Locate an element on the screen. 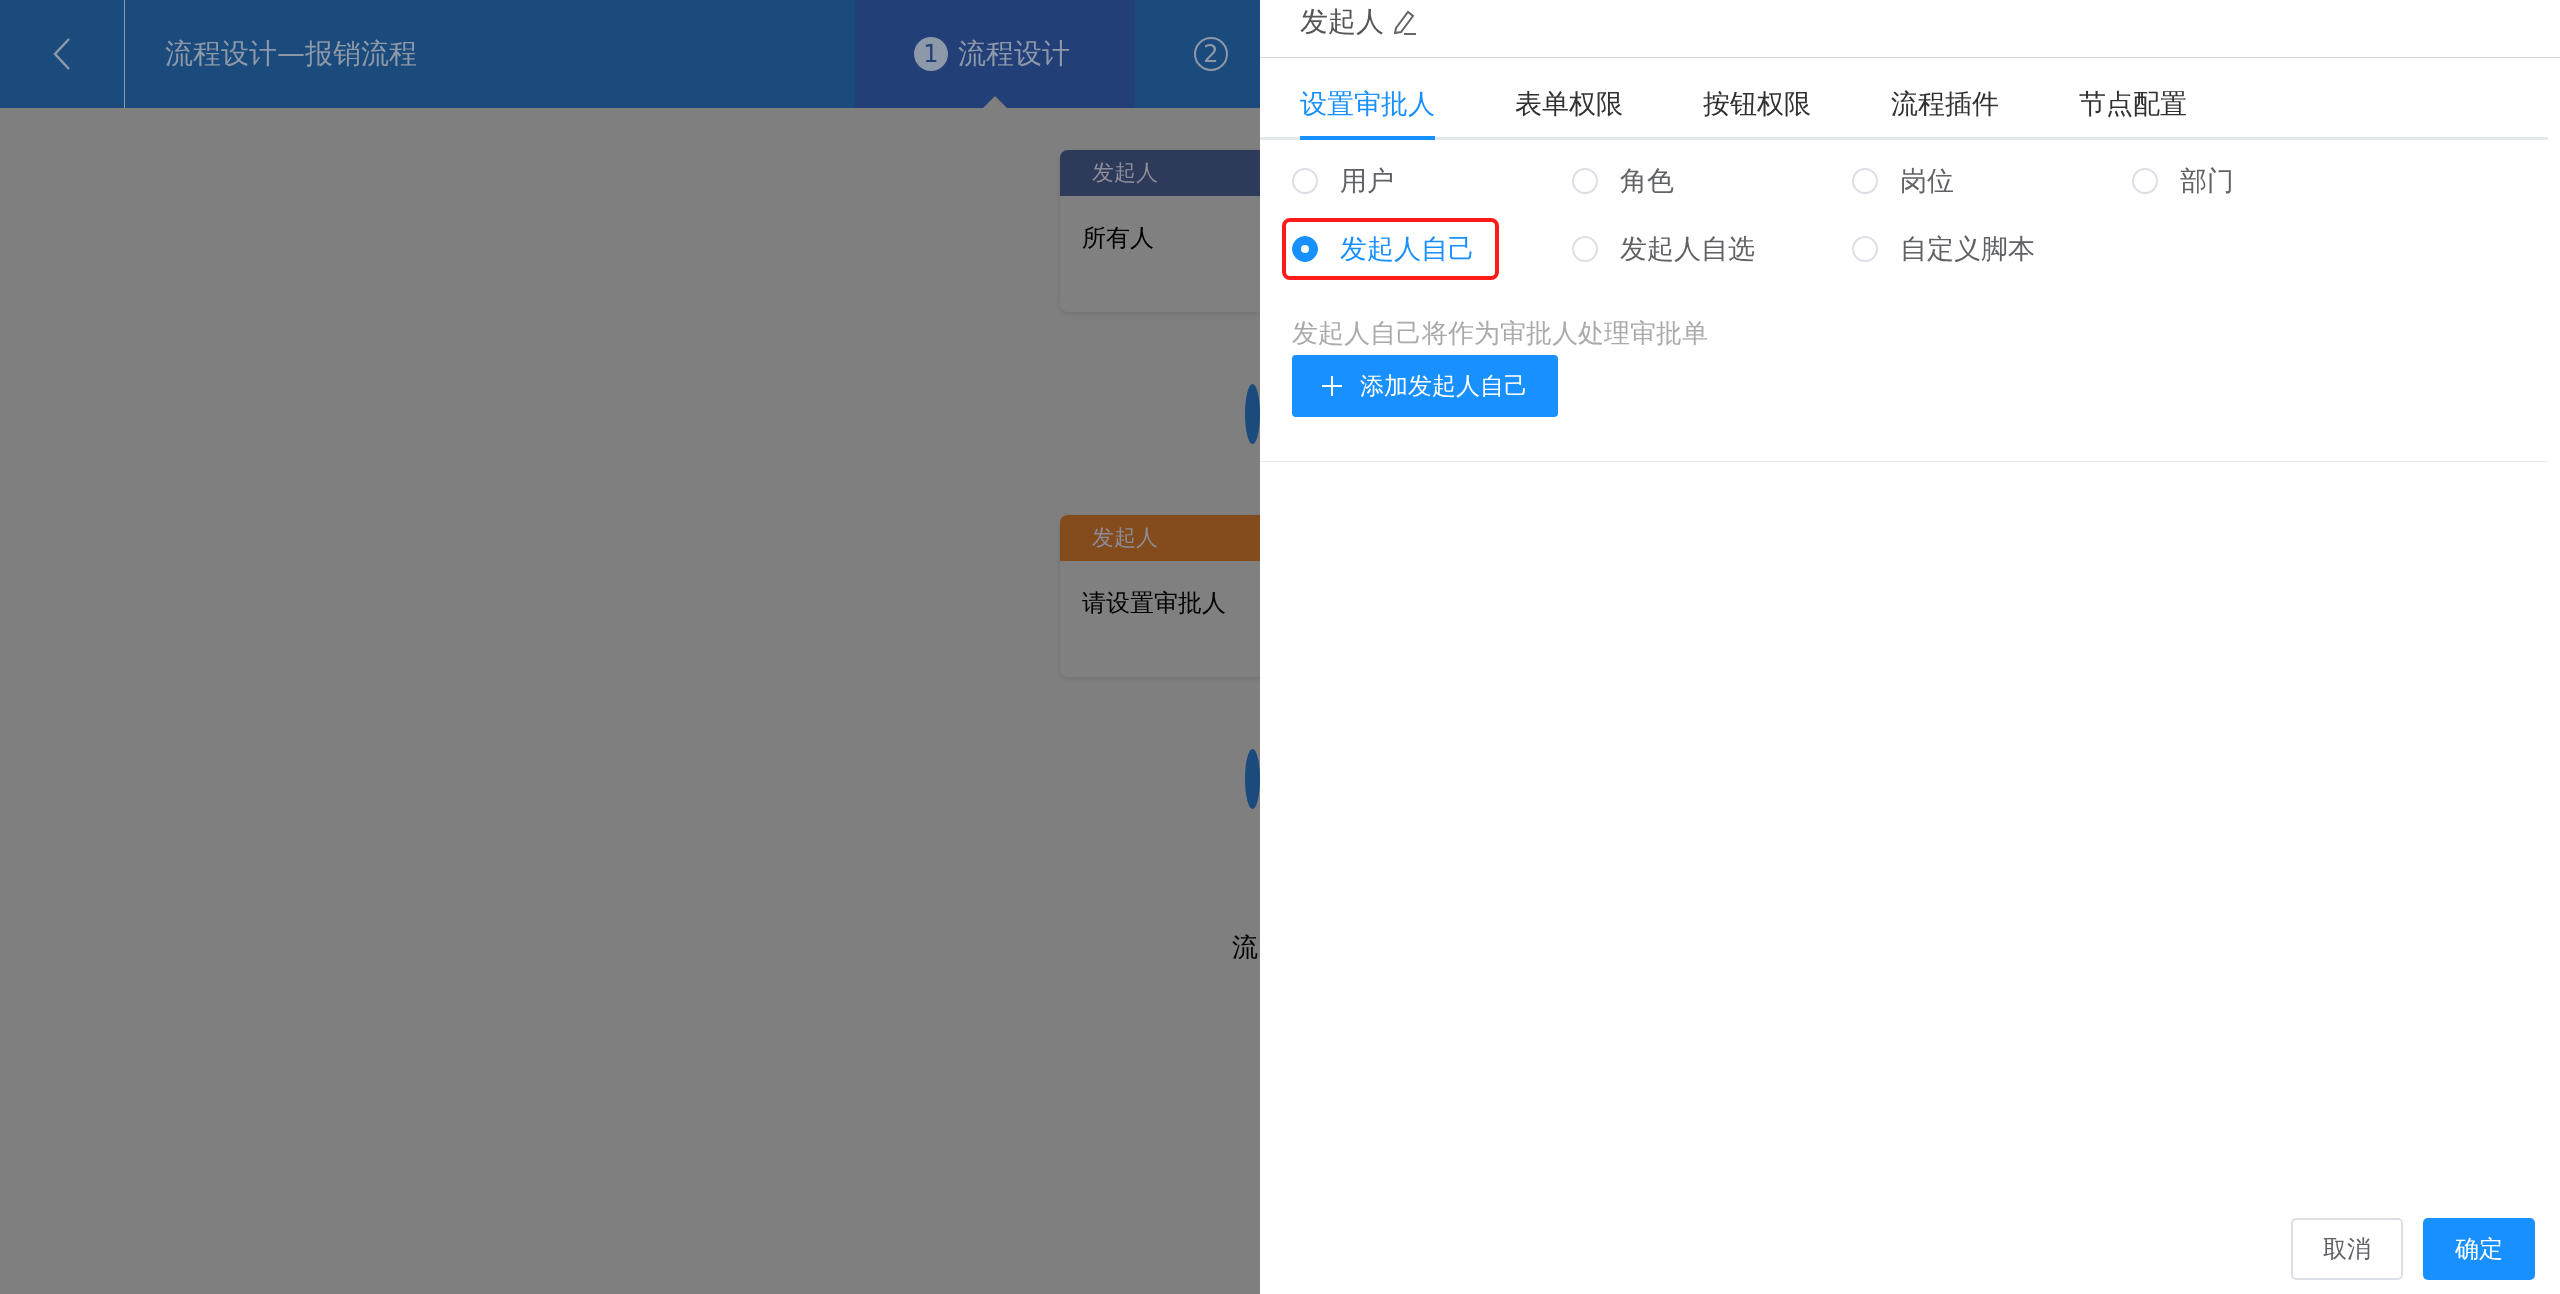 The width and height of the screenshot is (2560, 1294). drawer-title: 发起人 is located at coordinates (1342, 21).